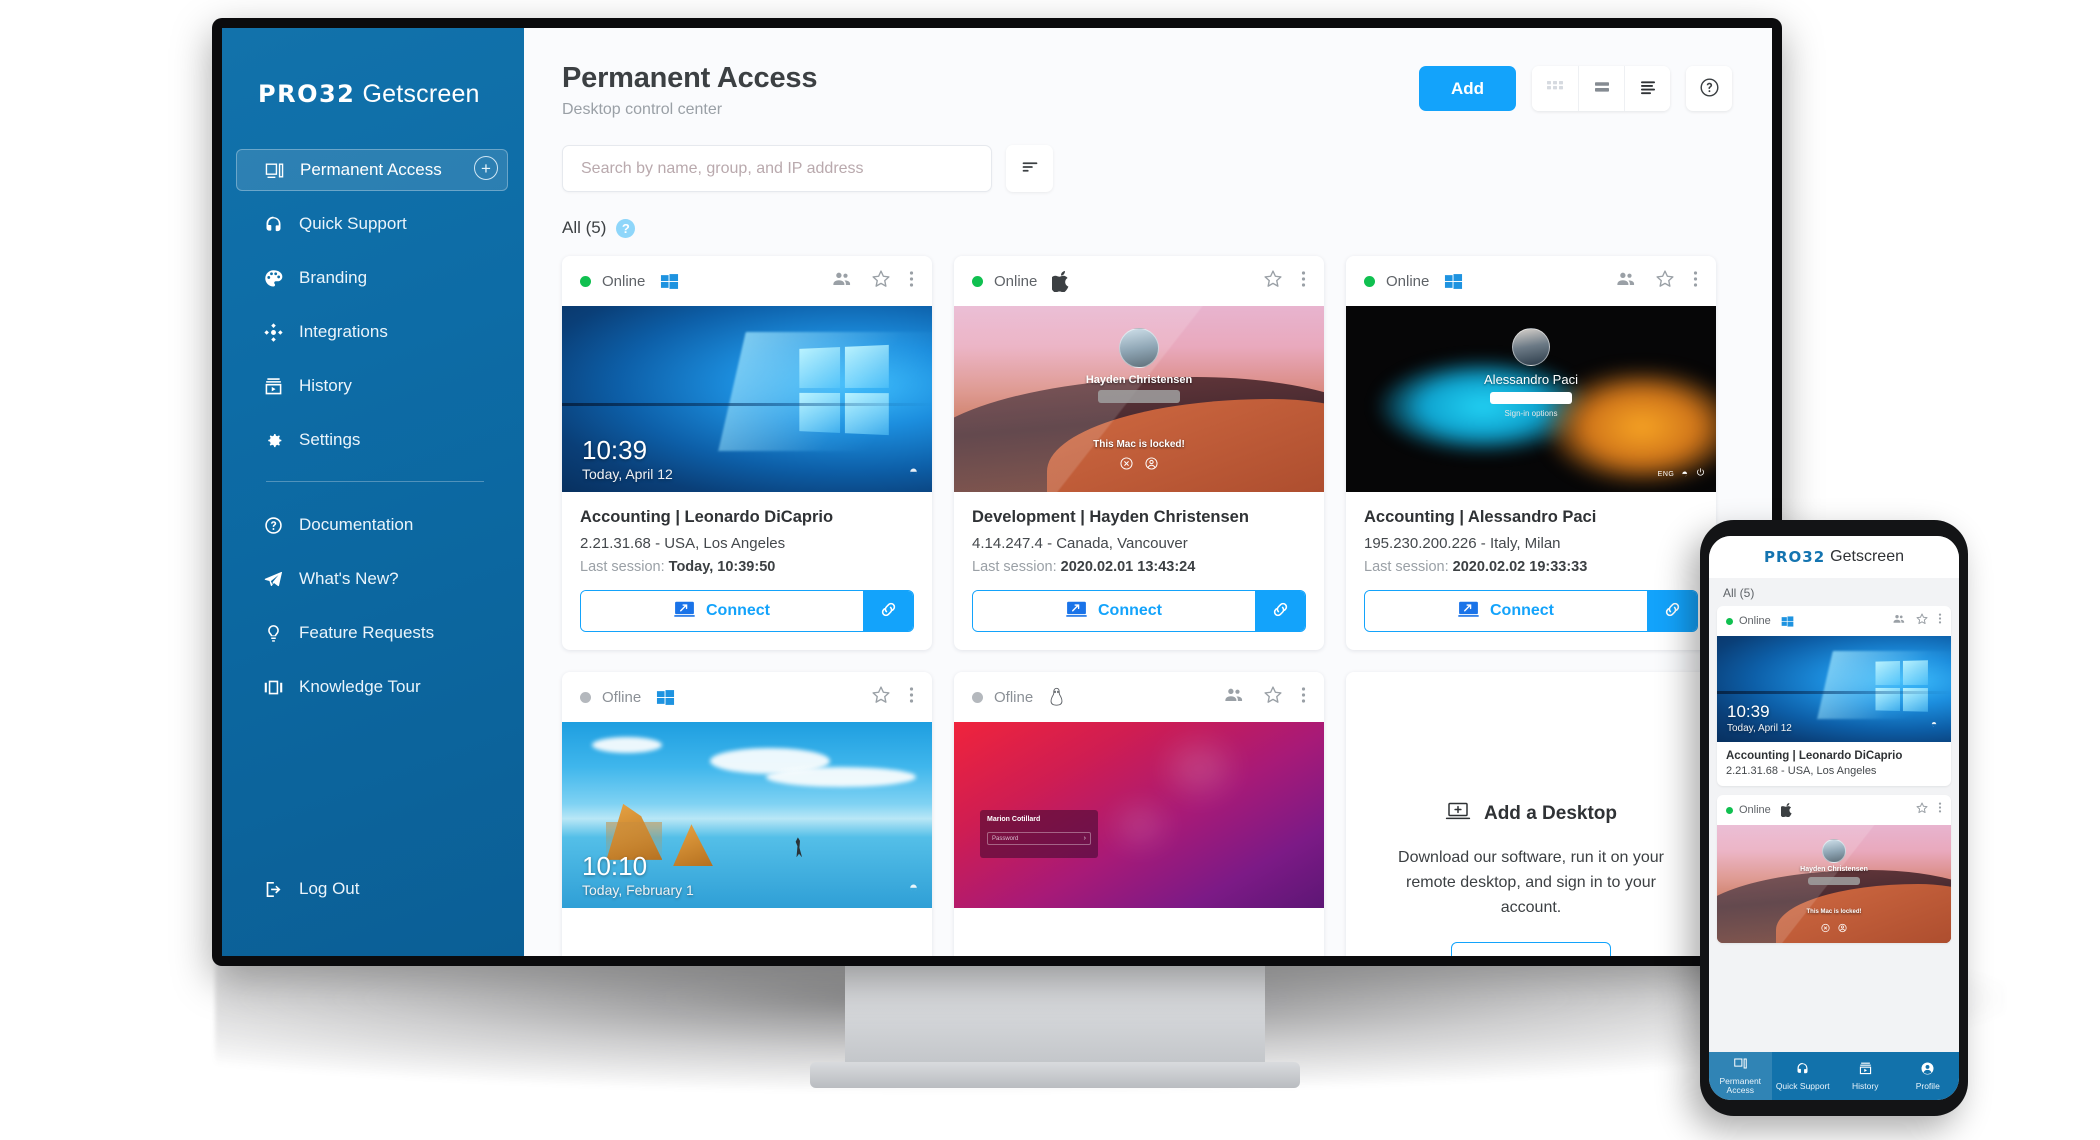 This screenshot has width=2100, height=1140. What do you see at coordinates (372, 579) in the screenshot?
I see `sidebar-item-whats-new: What's New?` at bounding box center [372, 579].